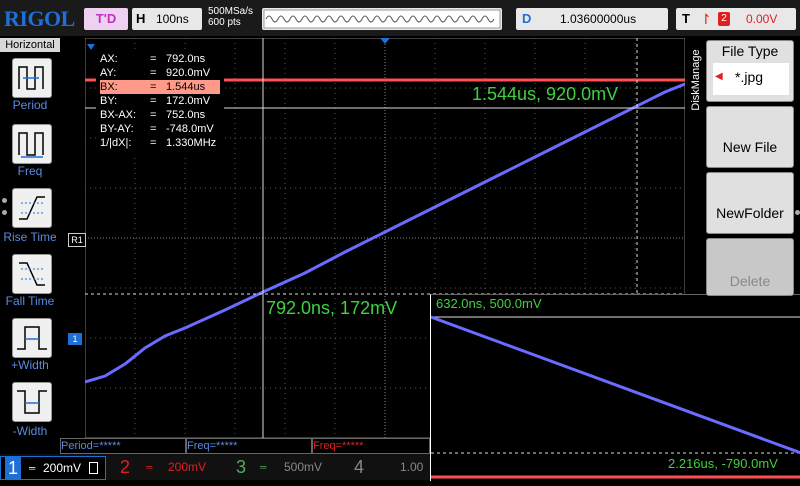 The height and width of the screenshot is (486, 800). I want to click on file-type-value: ◀ *.jpg, so click(751, 79).